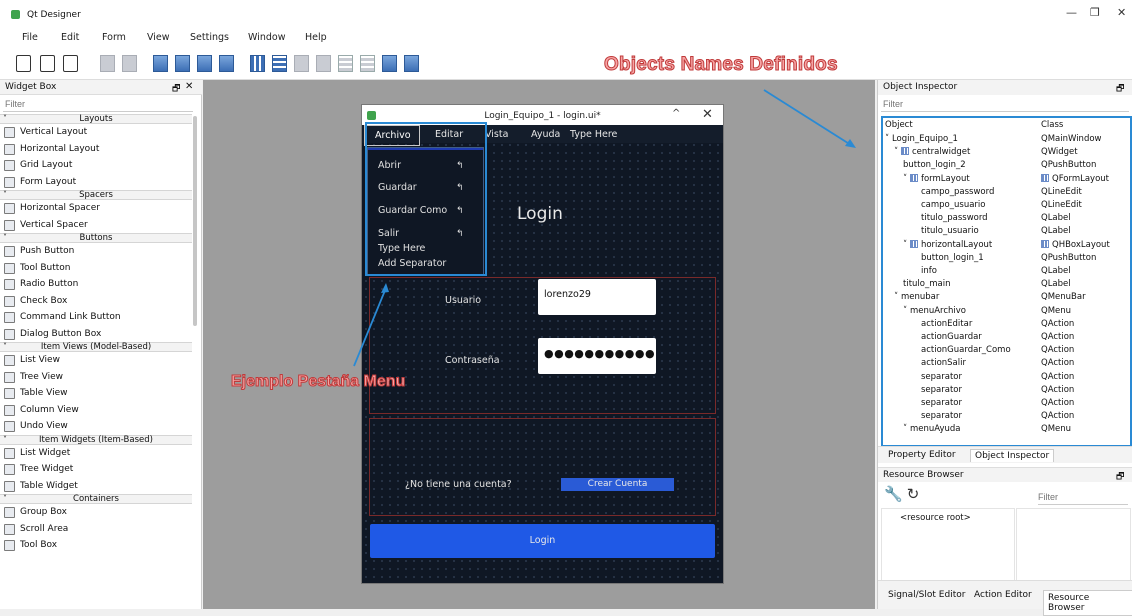 The width and height of the screenshot is (1132, 616). Describe the element at coordinates (1005, 104) in the screenshot. I see `inspector-filter-input` at that location.